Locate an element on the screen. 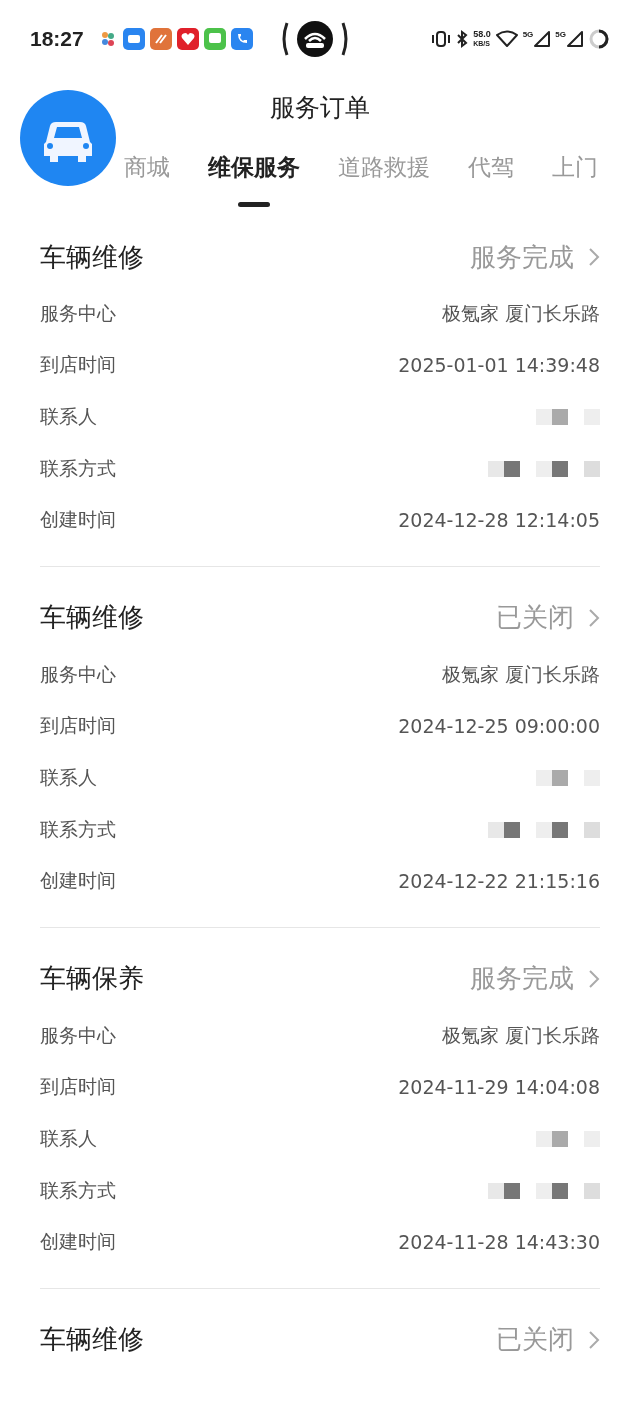 Image resolution: width=640 pixels, height=1407 pixels. field-value: 2024-12-25 09:00:00 is located at coordinates (499, 726).